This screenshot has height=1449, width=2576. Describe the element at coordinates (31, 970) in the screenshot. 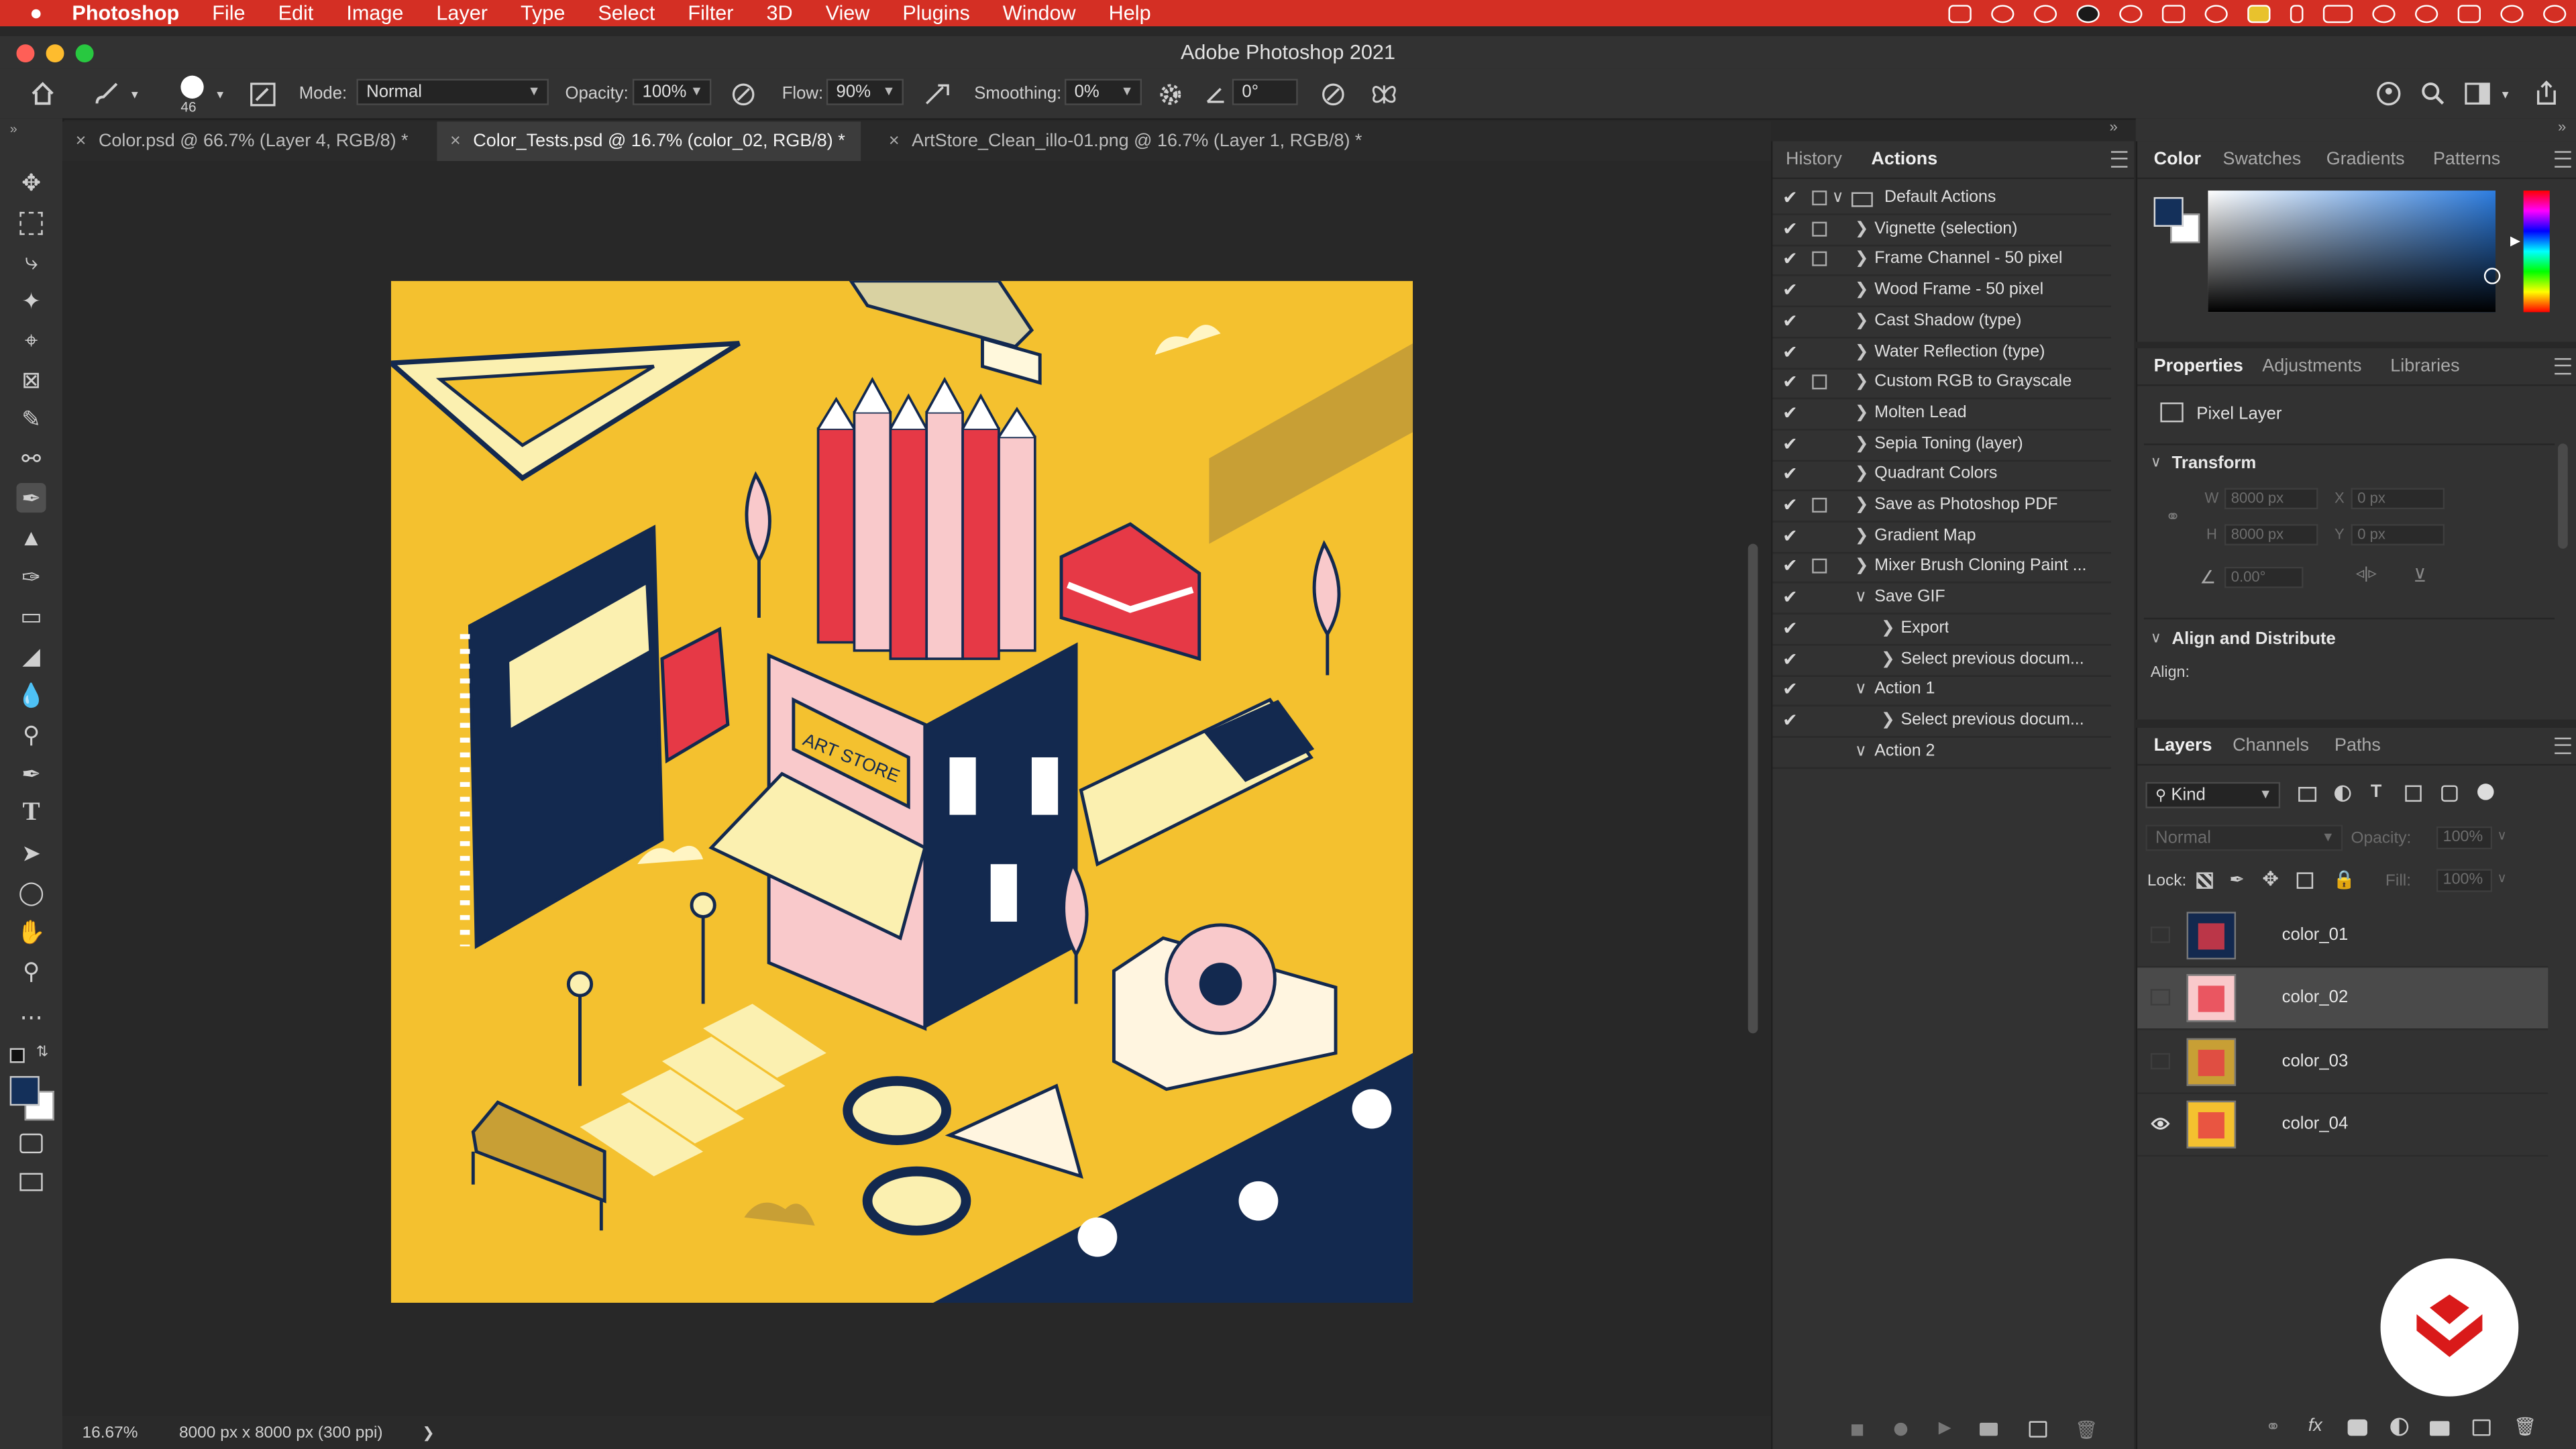

I see `zoom-tool-icon: ⚲` at that location.